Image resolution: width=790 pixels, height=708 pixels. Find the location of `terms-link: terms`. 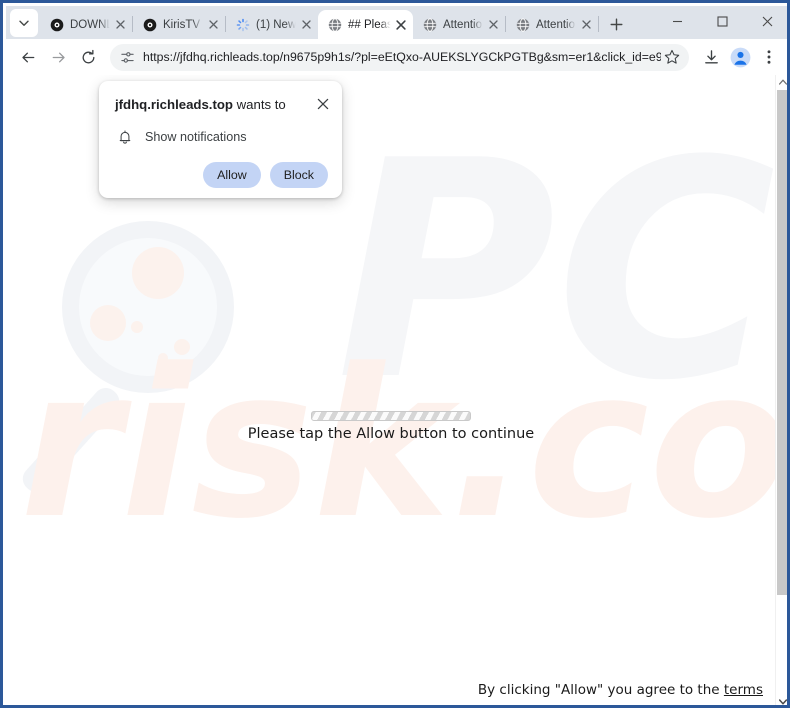

terms-link: terms is located at coordinates (743, 690).